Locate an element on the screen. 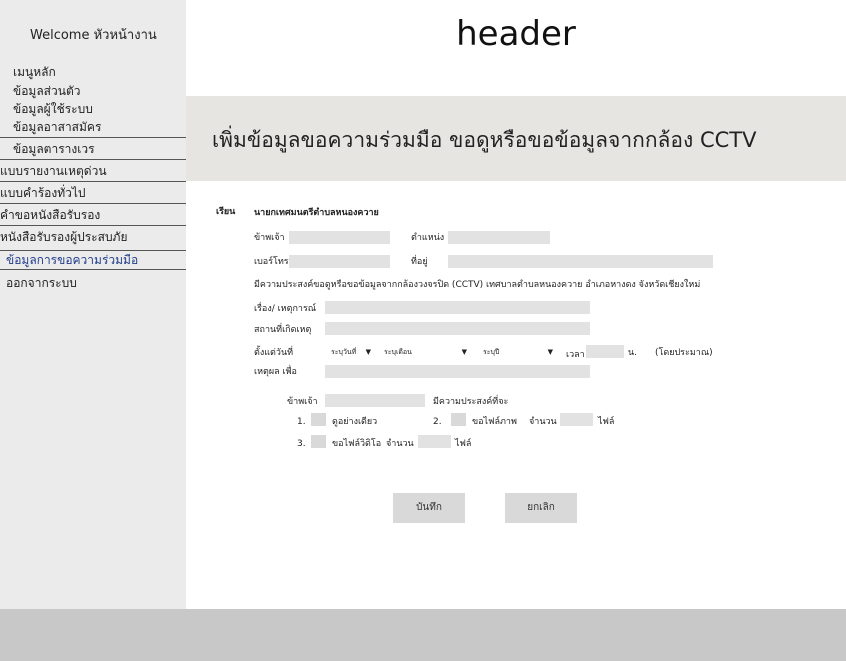 Image resolution: width=846 pixels, height=661 pixels. sidebar-item-general-request: แบบคำร้องทั่วไป is located at coordinates (93, 194).